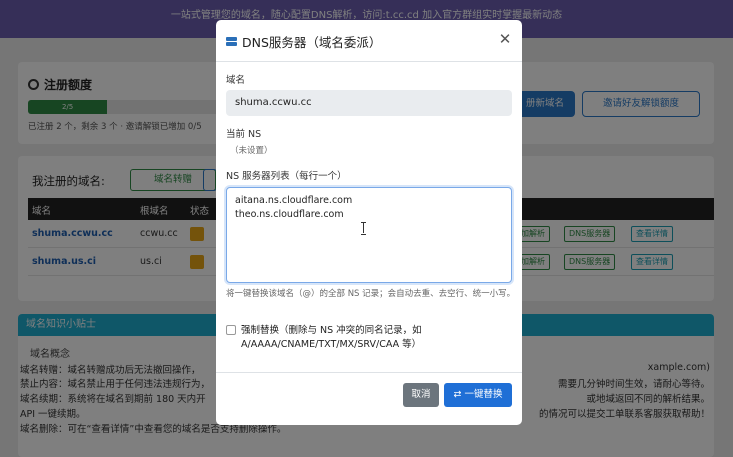  What do you see at coordinates (286, 176) in the screenshot?
I see `ns-list-label: NS 服务器列表（每行一个）` at bounding box center [286, 176].